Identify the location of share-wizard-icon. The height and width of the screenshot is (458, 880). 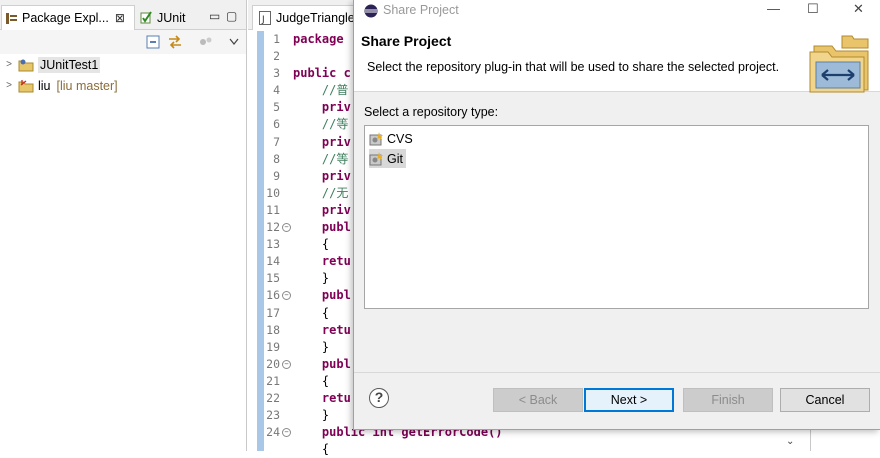
(839, 64).